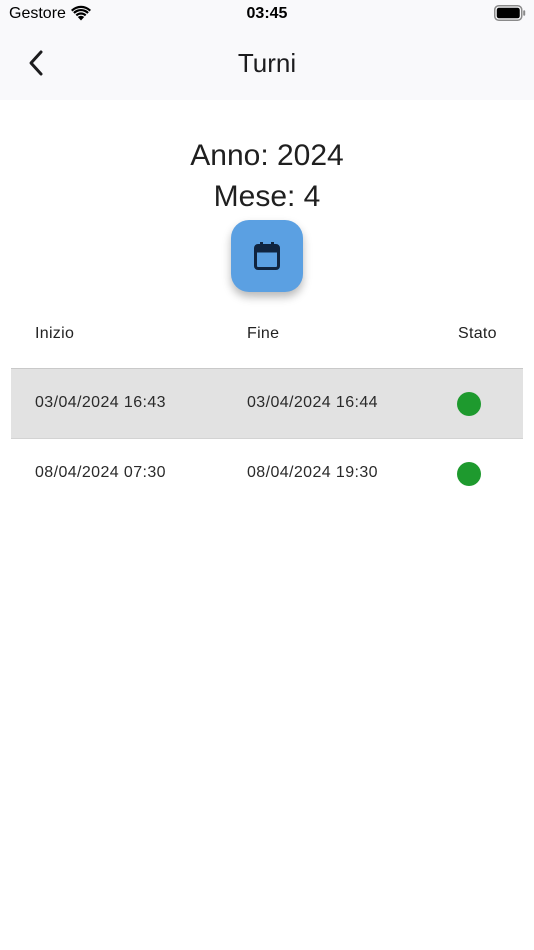 This screenshot has height=950, width=534. What do you see at coordinates (312, 402) in the screenshot?
I see `row-end-time: 03/04/2024 16:44` at bounding box center [312, 402].